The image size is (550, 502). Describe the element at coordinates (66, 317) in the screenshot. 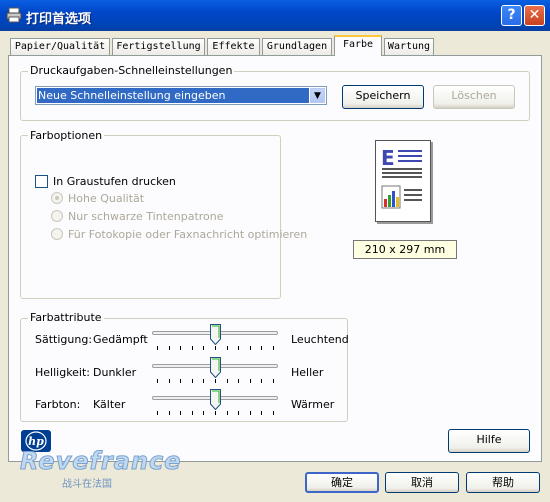

I see `color-attributes-group-label: Farbattribute` at that location.